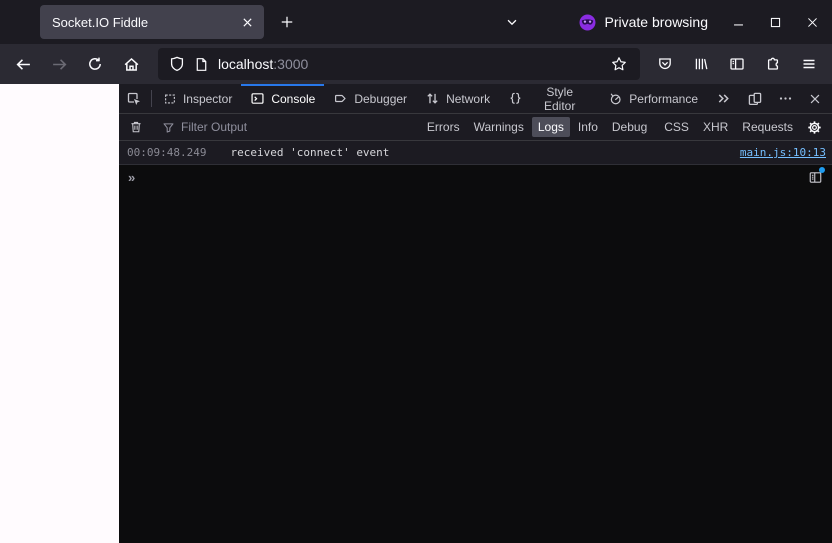 The width and height of the screenshot is (832, 543). I want to click on console-settings-button, so click(814, 127).